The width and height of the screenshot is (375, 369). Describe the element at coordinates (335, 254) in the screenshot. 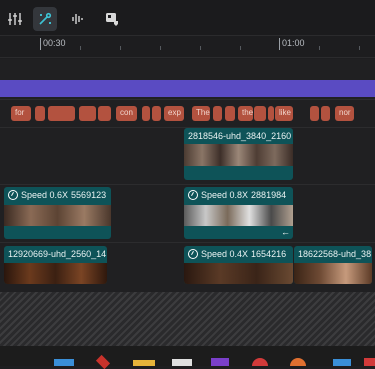

I see `clip-name: 18622568-uhd_38` at that location.